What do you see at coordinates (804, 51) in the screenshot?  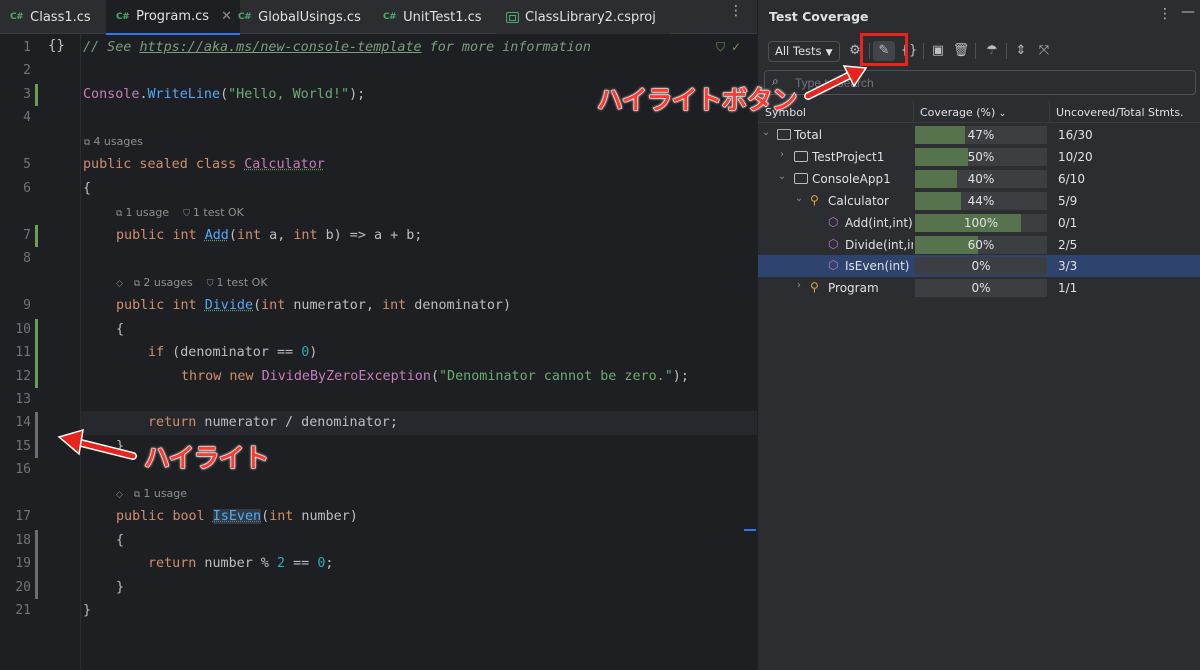 I see `scope-dropdown: All Tests ▼` at bounding box center [804, 51].